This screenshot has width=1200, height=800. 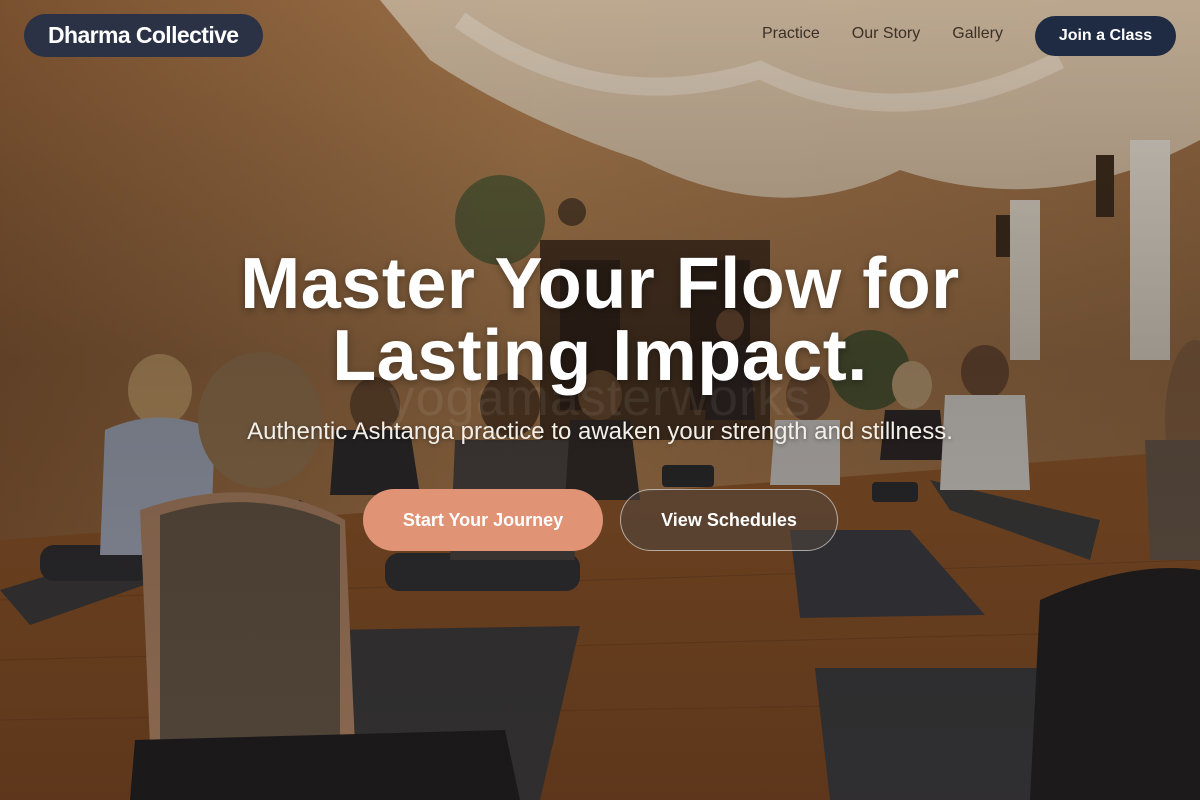 I want to click on nav-link-practice: Practice, so click(x=791, y=34).